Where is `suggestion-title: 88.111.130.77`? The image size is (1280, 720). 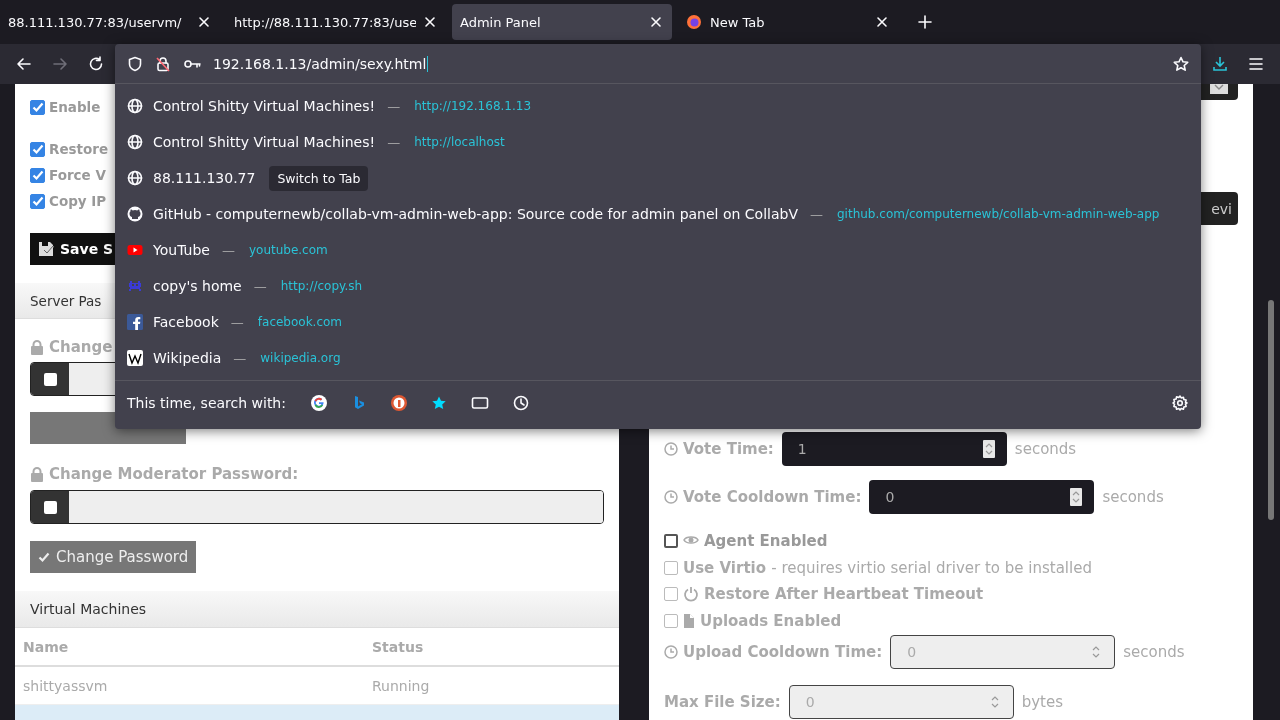 suggestion-title: 88.111.130.77 is located at coordinates (204, 178).